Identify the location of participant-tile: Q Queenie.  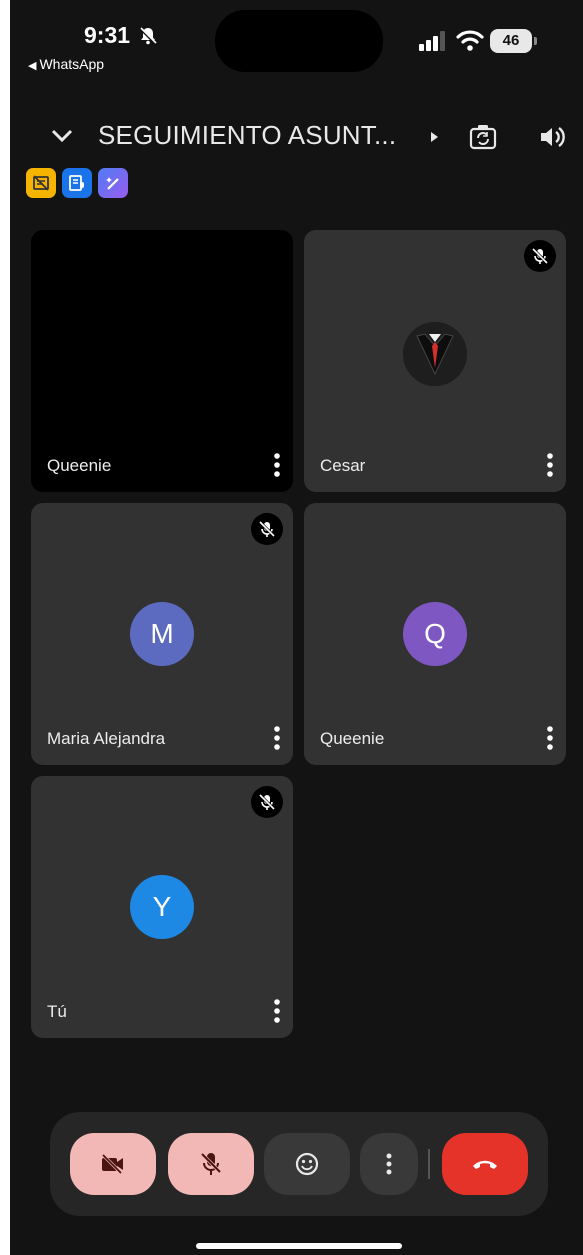
(435, 634).